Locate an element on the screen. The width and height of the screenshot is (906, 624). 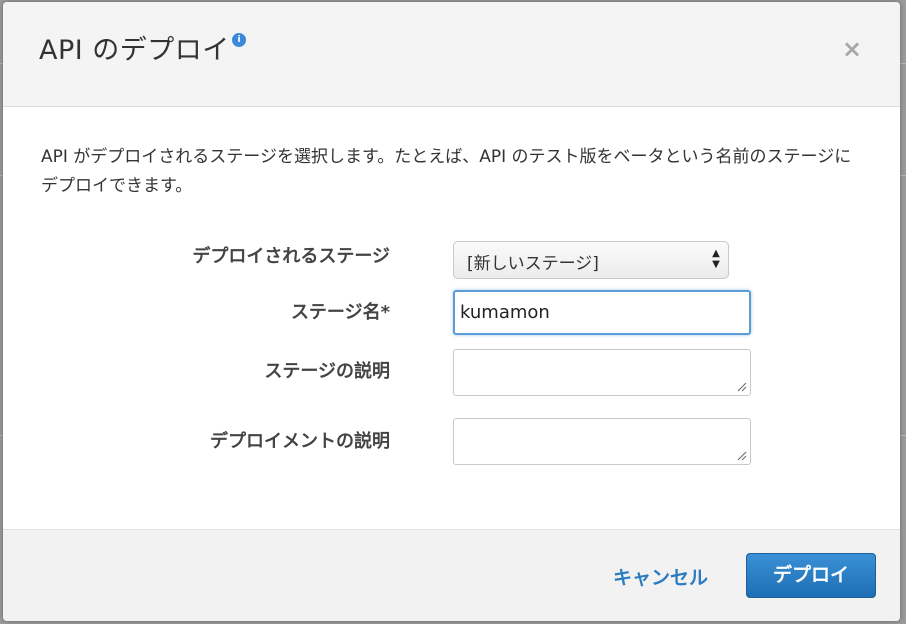
deploy-stage-select: [新しいステージ] ▲ ▼ is located at coordinates (591, 260).